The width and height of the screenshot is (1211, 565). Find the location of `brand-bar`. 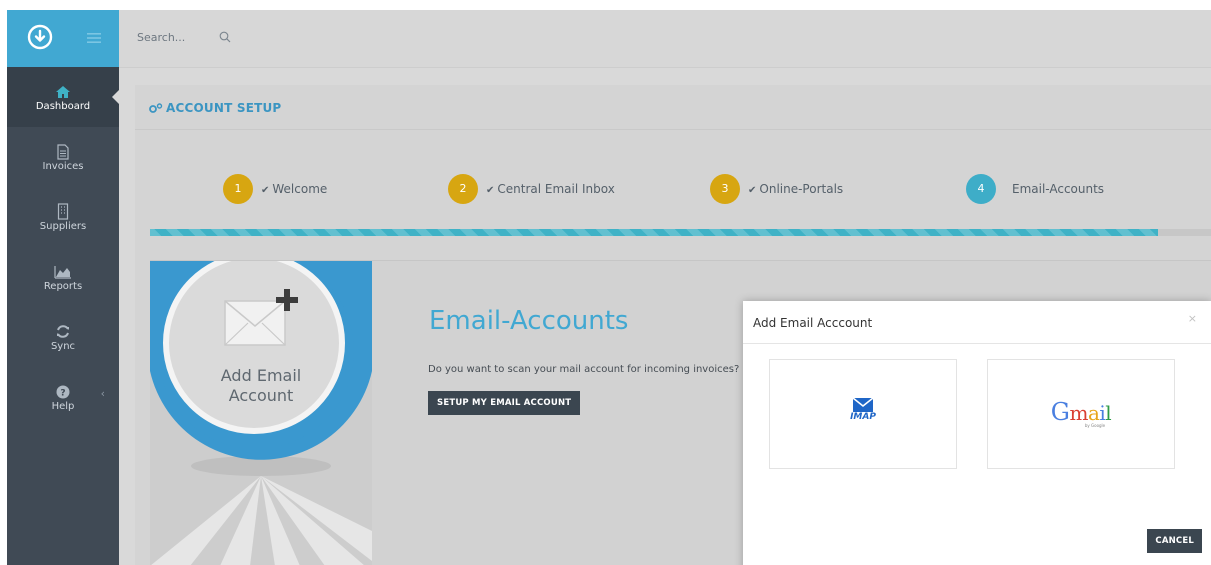

brand-bar is located at coordinates (63, 38).